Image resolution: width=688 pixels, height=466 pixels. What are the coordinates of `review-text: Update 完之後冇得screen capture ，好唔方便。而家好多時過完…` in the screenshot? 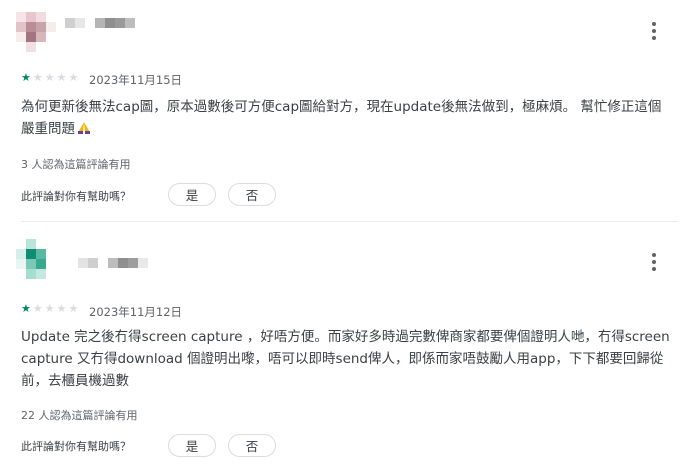 It's located at (345, 359).